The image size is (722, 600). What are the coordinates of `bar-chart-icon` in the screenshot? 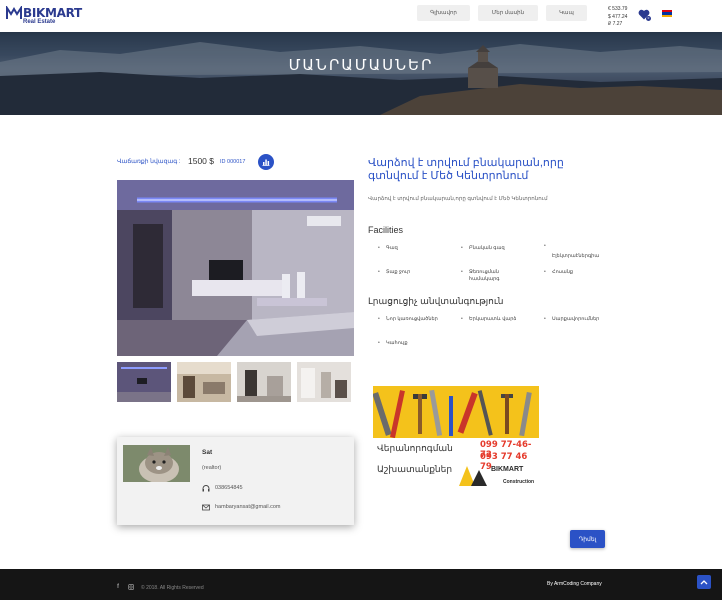 It's located at (266, 162).